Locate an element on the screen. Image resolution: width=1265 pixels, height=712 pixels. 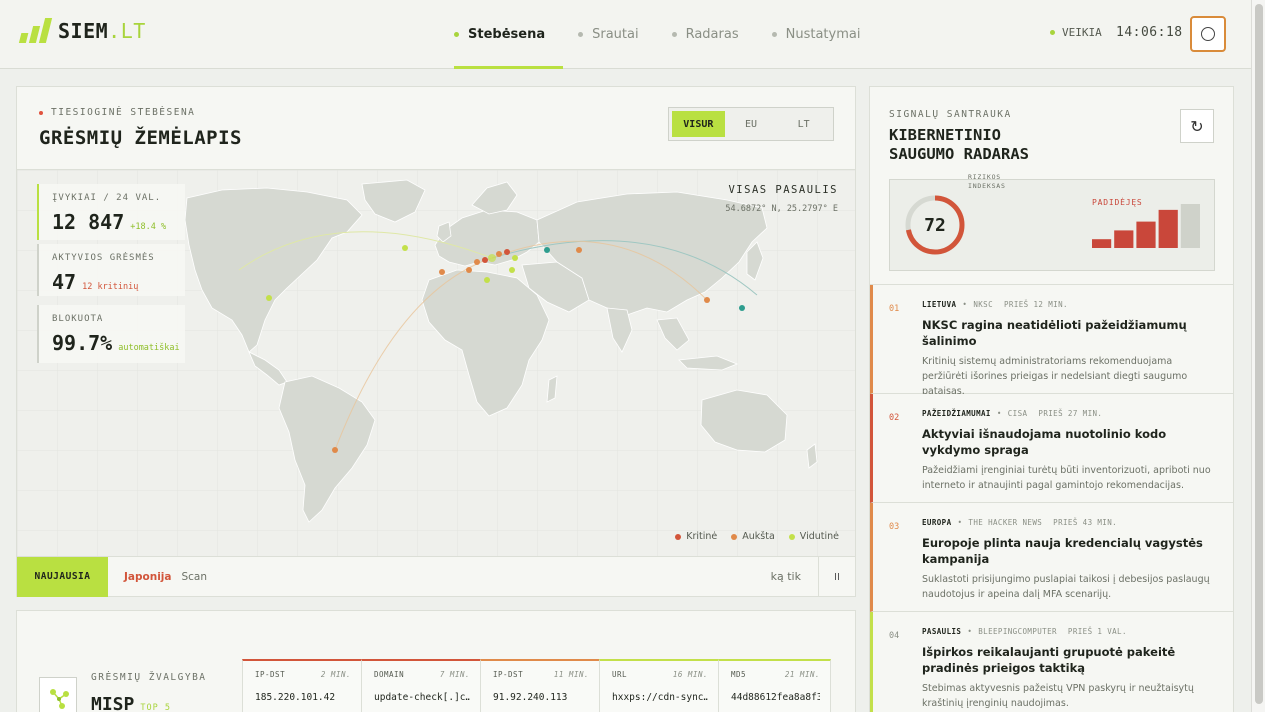
stat-sub: automatiškai is located at coordinates (149, 348).